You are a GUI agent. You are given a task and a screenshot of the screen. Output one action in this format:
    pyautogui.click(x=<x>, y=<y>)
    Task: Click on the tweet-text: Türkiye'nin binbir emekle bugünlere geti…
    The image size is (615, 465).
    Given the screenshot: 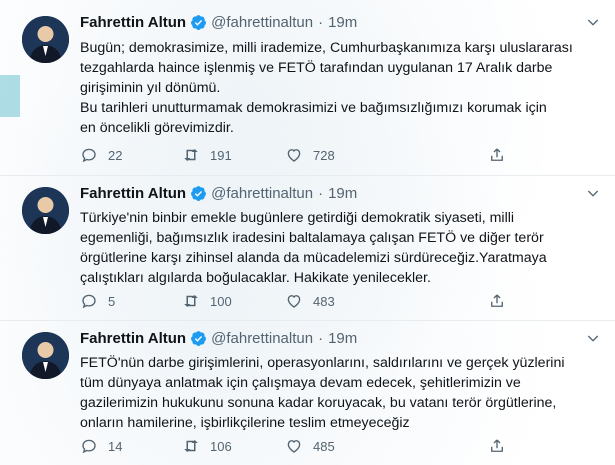 What is the action you would take?
    pyautogui.click(x=338, y=248)
    